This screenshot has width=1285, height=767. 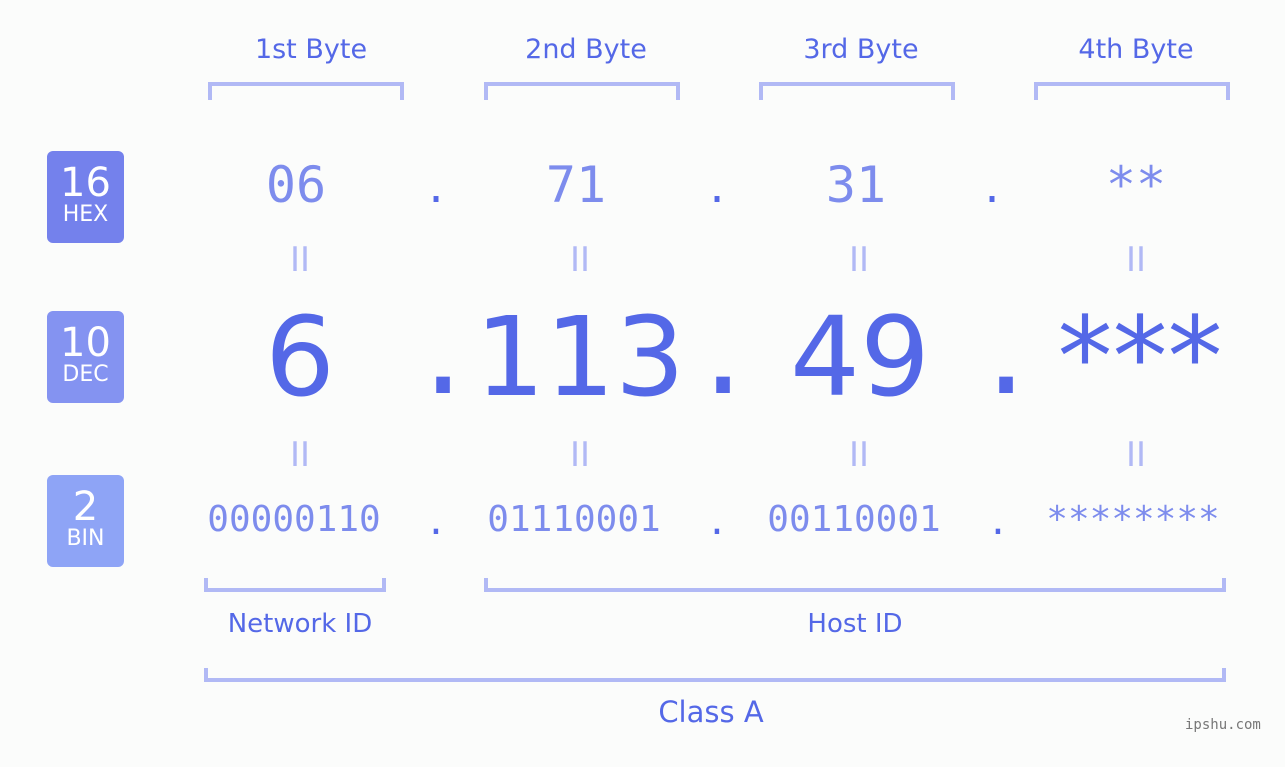 What do you see at coordinates (860, 357) in the screenshot?
I see `dec-byte-3: 49` at bounding box center [860, 357].